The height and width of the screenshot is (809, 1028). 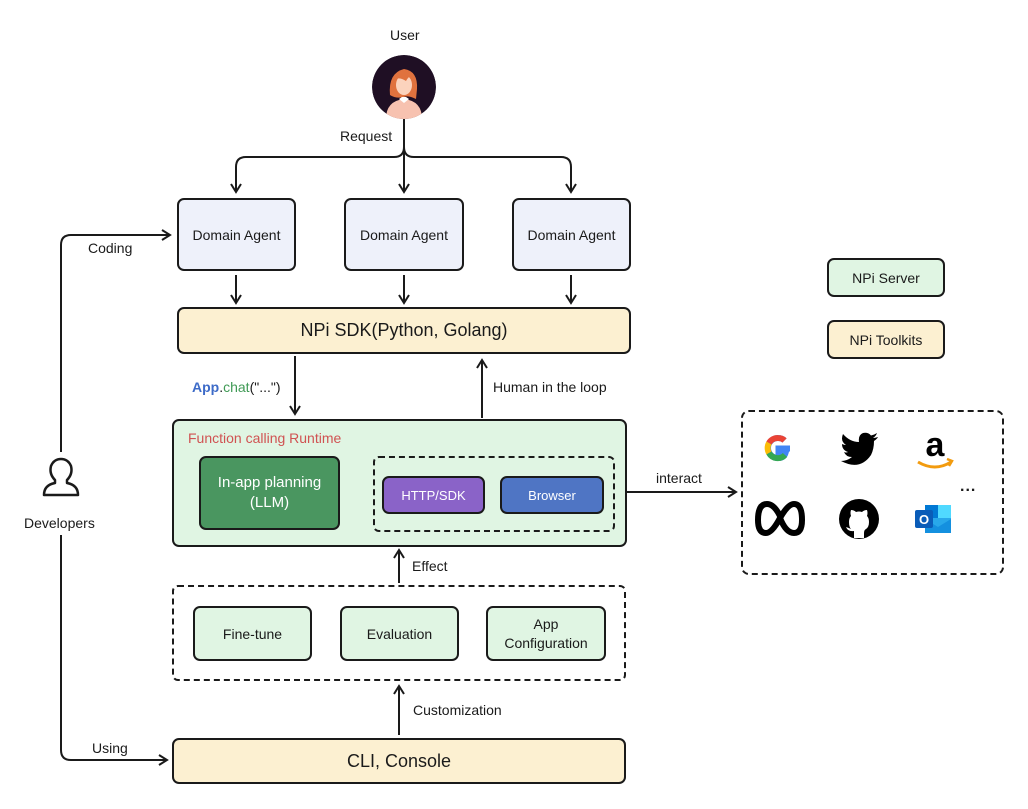 What do you see at coordinates (265, 438) in the screenshot?
I see `runtime-title: Function calling Runtime` at bounding box center [265, 438].